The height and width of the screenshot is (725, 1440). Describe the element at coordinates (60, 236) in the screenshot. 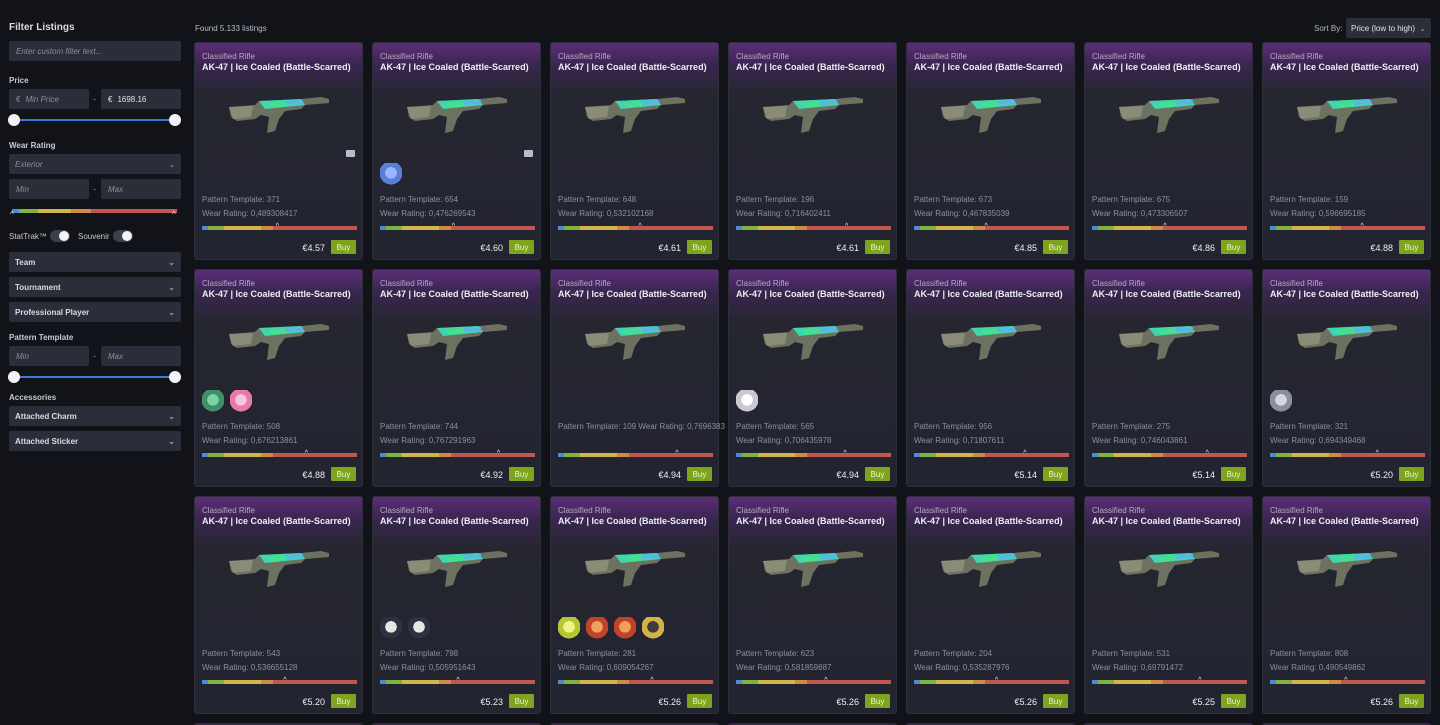

I see `stattrak-toggle` at that location.